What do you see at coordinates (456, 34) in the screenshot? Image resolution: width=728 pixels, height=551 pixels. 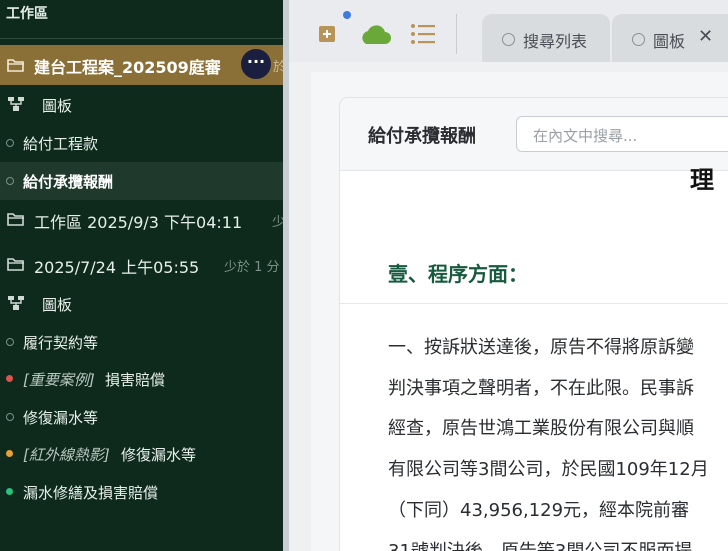 I see `toolbar-separator` at bounding box center [456, 34].